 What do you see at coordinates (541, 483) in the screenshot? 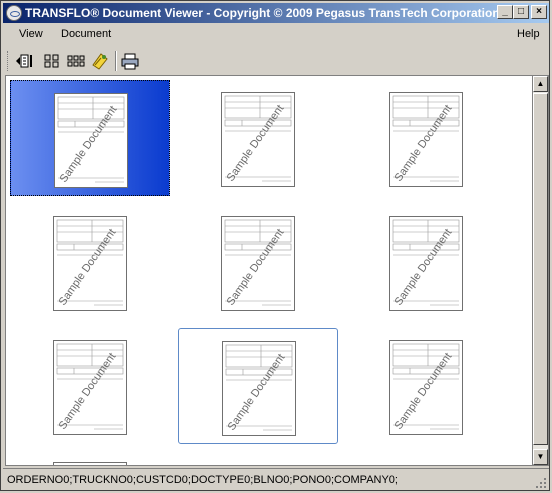
I see `resize-grip-icon` at bounding box center [541, 483].